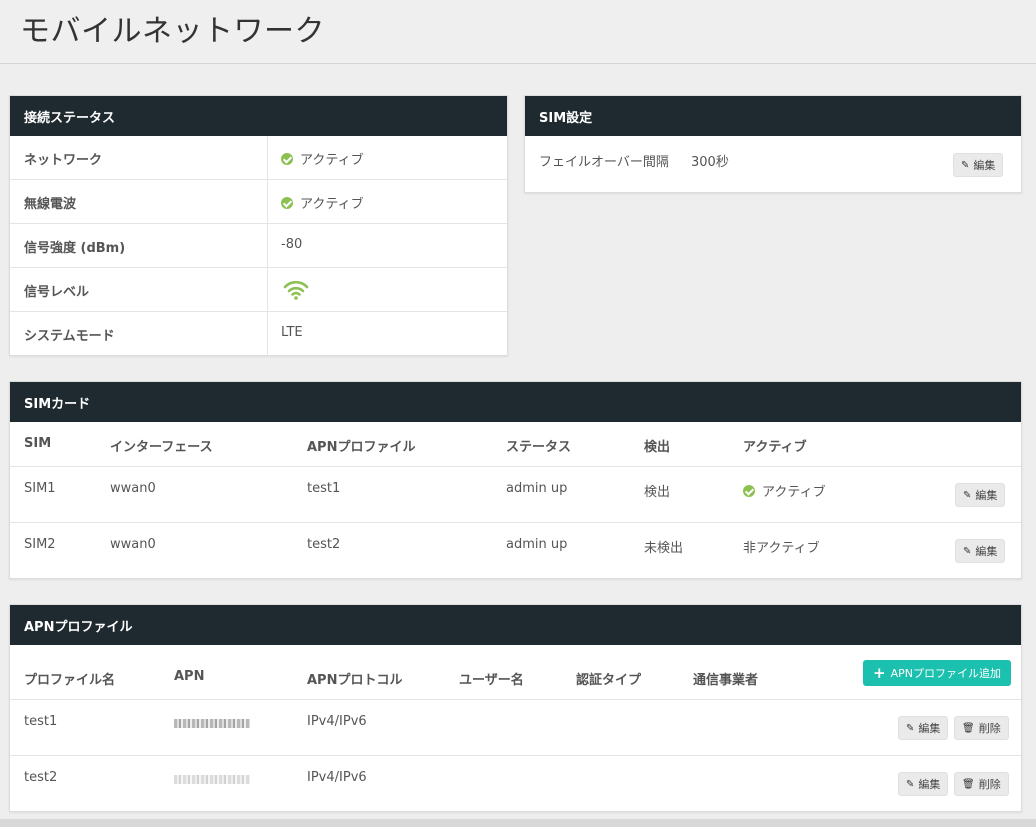 This screenshot has height=827, width=1036. What do you see at coordinates (361, 447) in the screenshot?
I see `col-header-apn-profile: APNプロファイル` at bounding box center [361, 447].